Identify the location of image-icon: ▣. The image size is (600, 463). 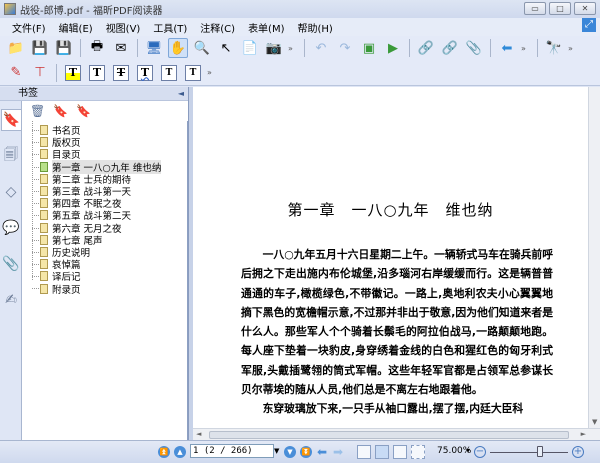
(369, 48).